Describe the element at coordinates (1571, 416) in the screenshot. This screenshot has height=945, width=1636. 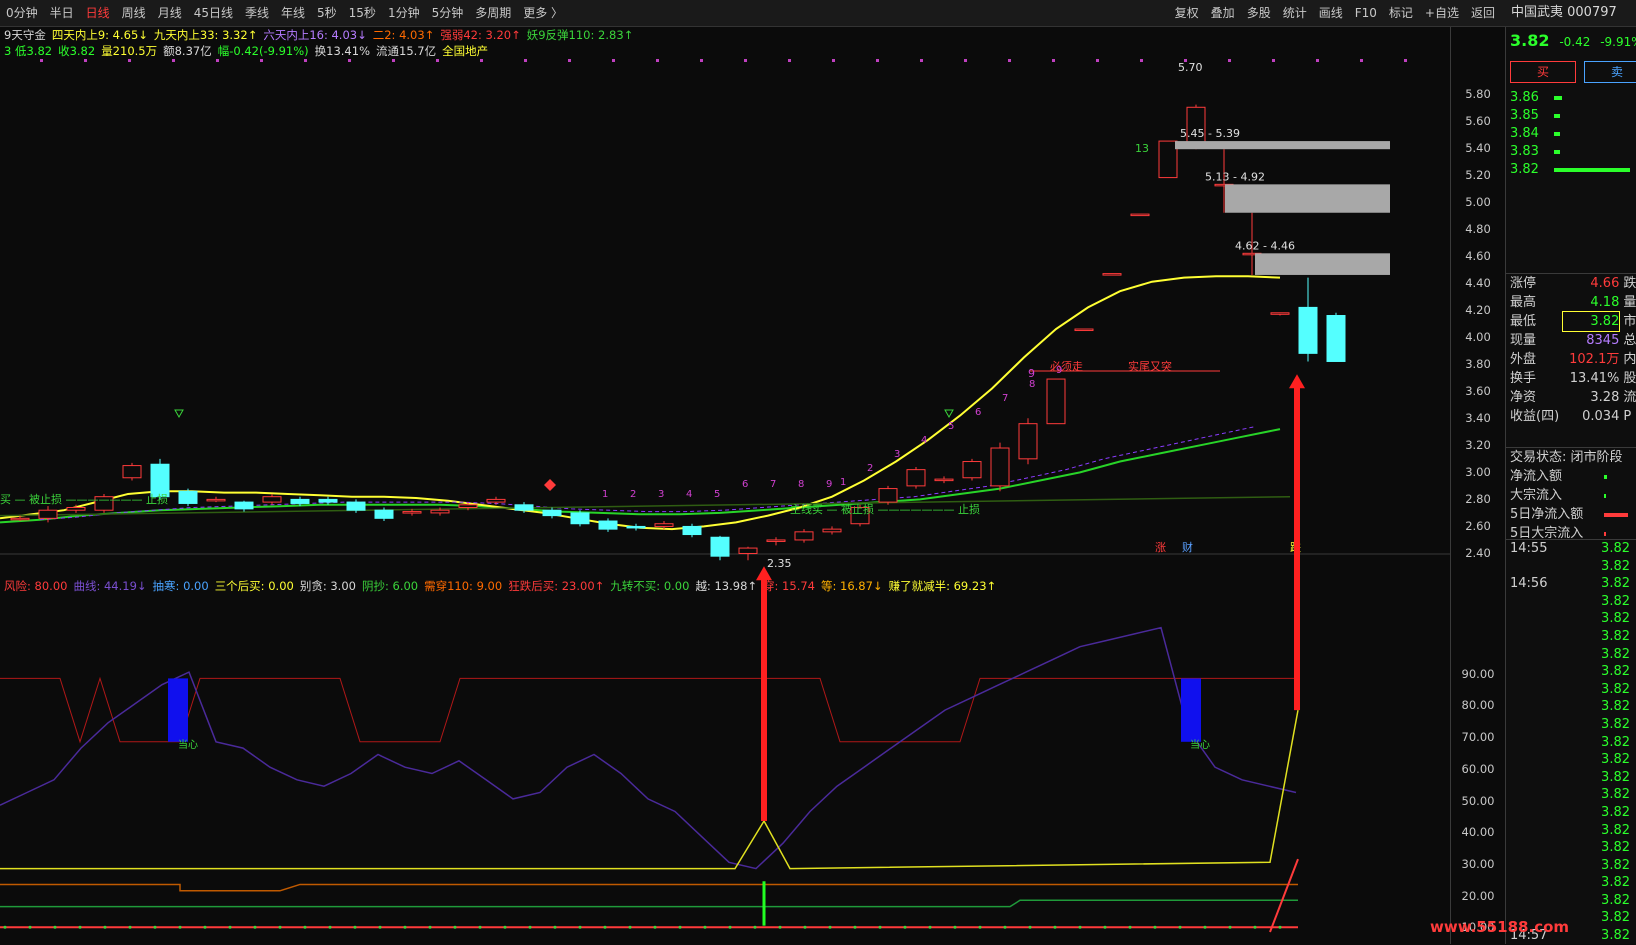
I see `stat-row: 收益(四) 0.034 P` at that location.